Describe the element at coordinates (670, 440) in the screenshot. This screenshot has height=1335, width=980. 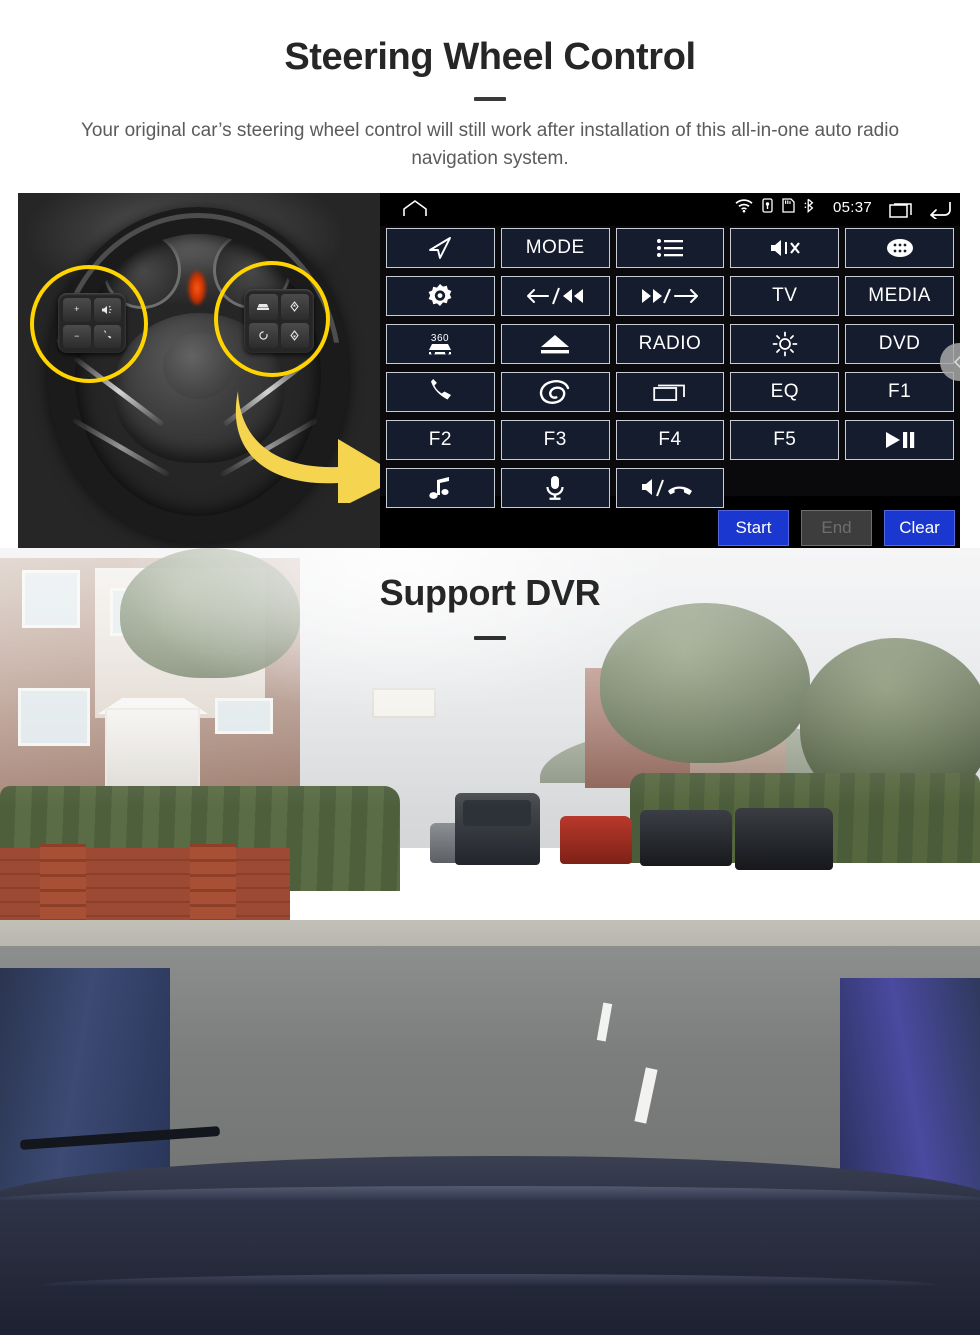
I see `swc-button-f4: F4` at that location.